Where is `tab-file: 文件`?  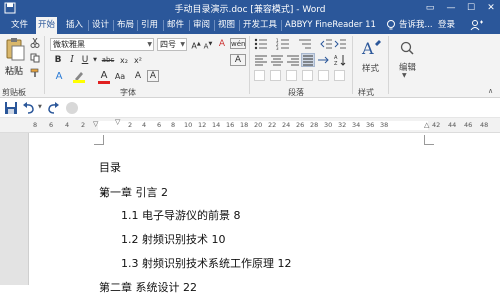
tab-file: 文件 is located at coordinates (19, 25).